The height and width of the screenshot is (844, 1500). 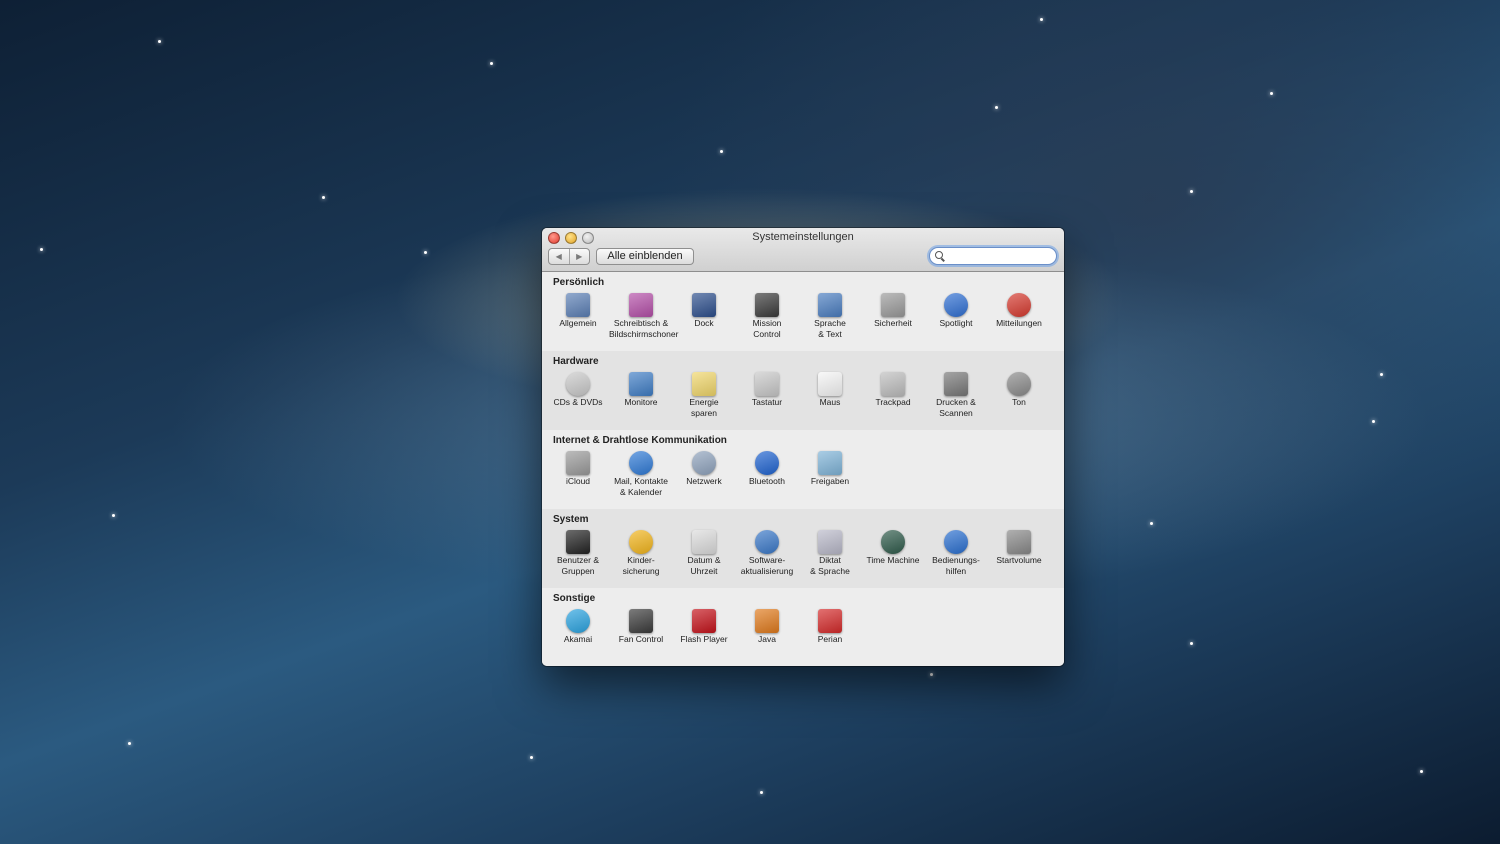 I want to click on pane-startup-disk: Startvolume, so click(x=1019, y=548).